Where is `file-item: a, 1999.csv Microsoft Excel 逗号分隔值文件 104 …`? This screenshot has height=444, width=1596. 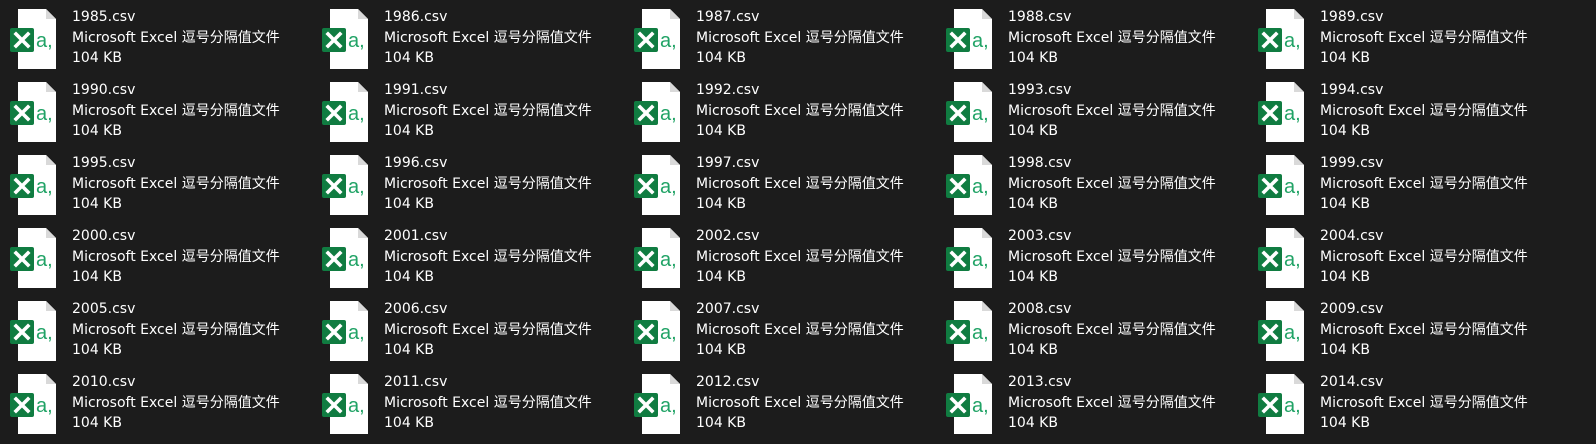 file-item: a, 1999.csv Microsoft Excel 逗号分隔值文件 104 … is located at coordinates (1412, 188).